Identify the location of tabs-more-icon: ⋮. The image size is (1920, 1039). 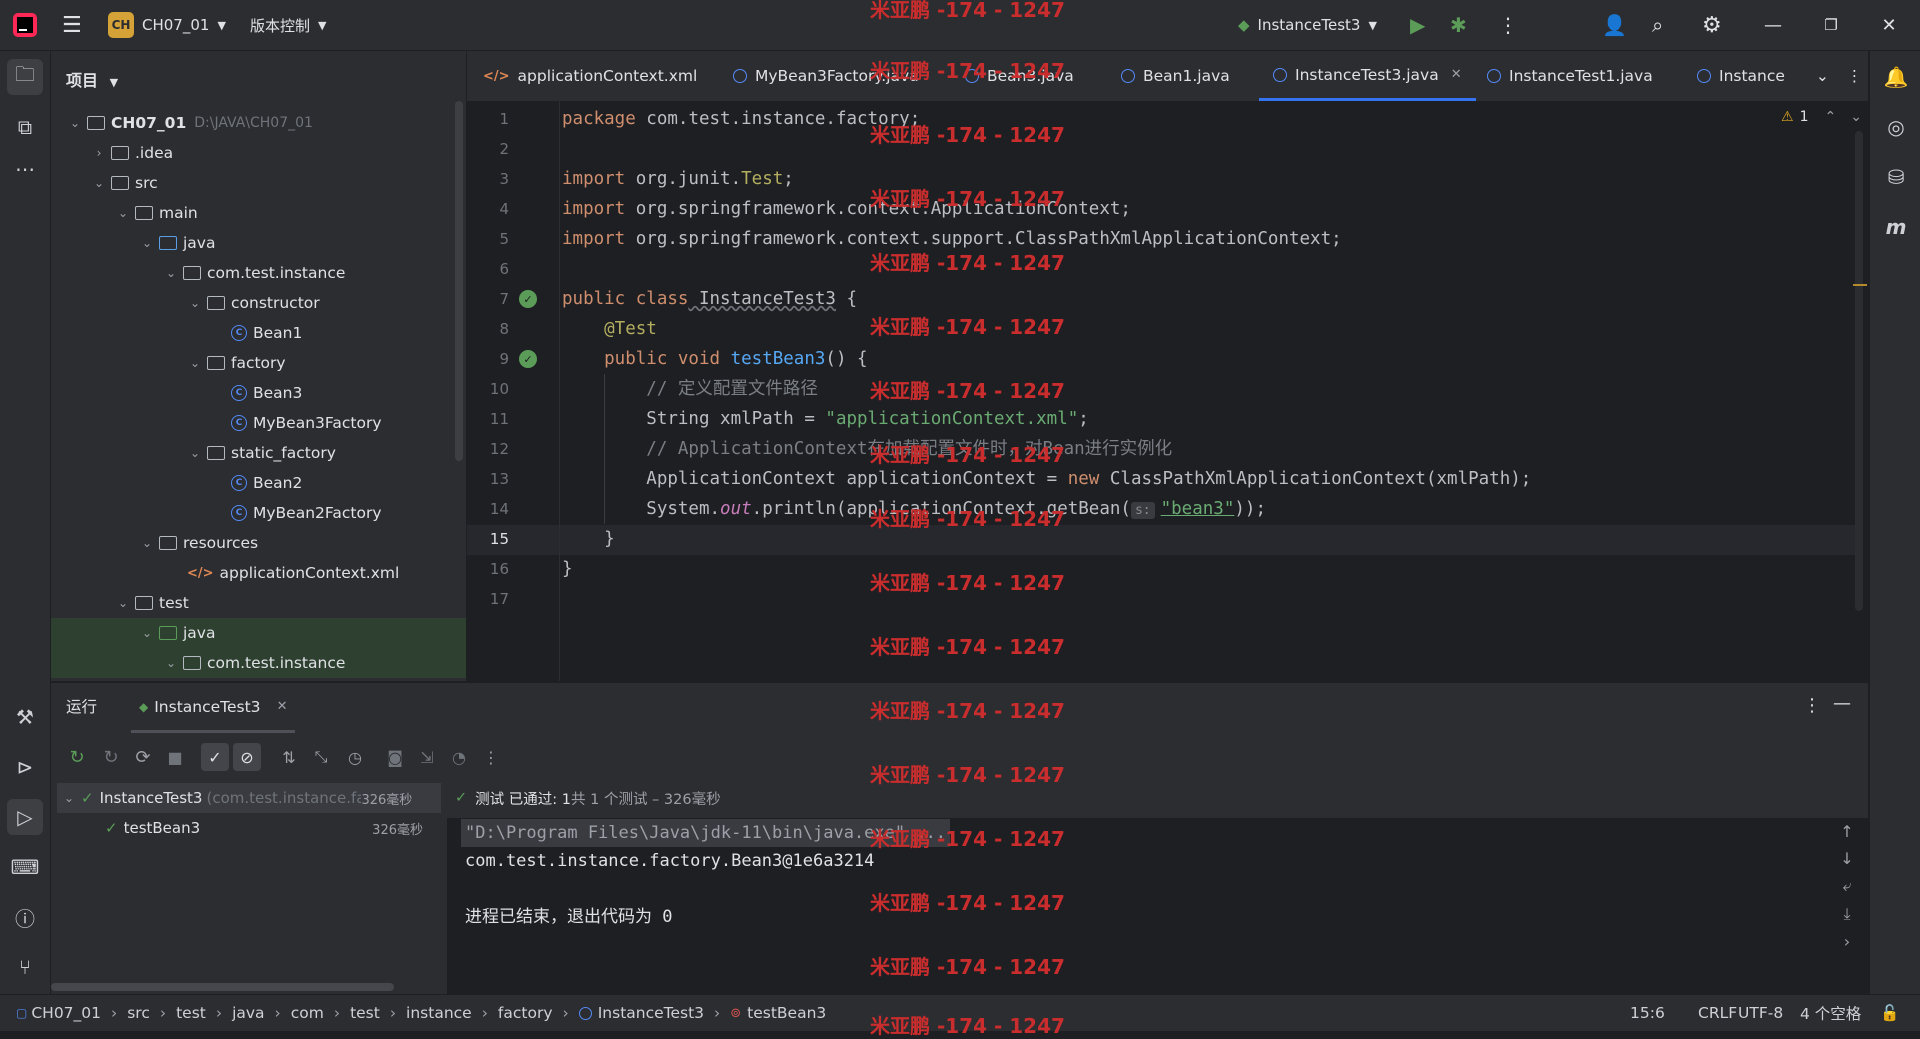
(1855, 76).